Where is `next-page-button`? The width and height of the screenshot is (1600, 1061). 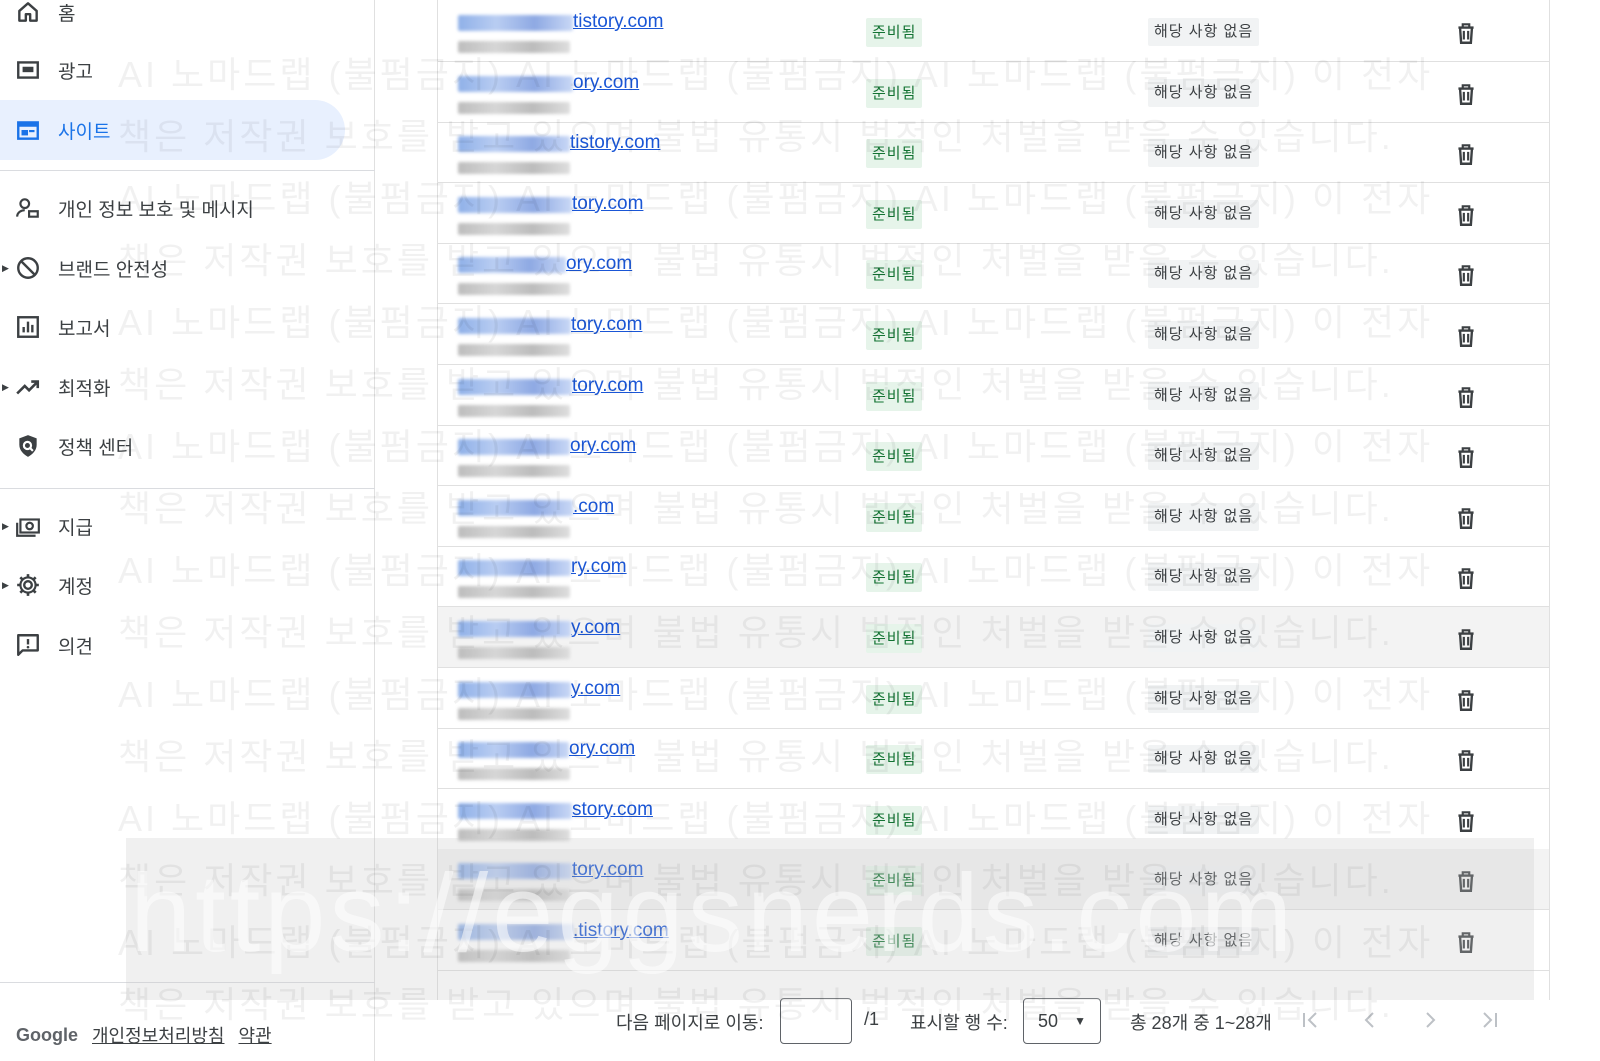 next-page-button is located at coordinates (1430, 1020).